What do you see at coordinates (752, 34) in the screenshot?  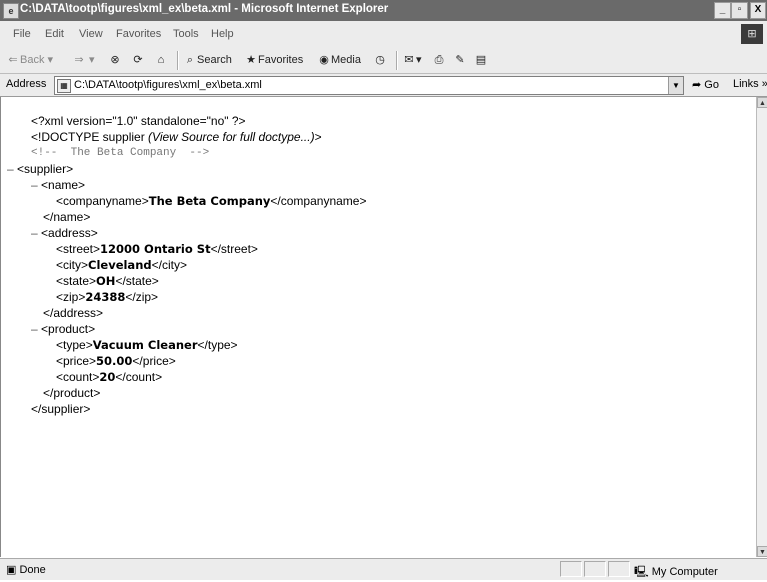 I see `windows-logo-icon: ⊞` at bounding box center [752, 34].